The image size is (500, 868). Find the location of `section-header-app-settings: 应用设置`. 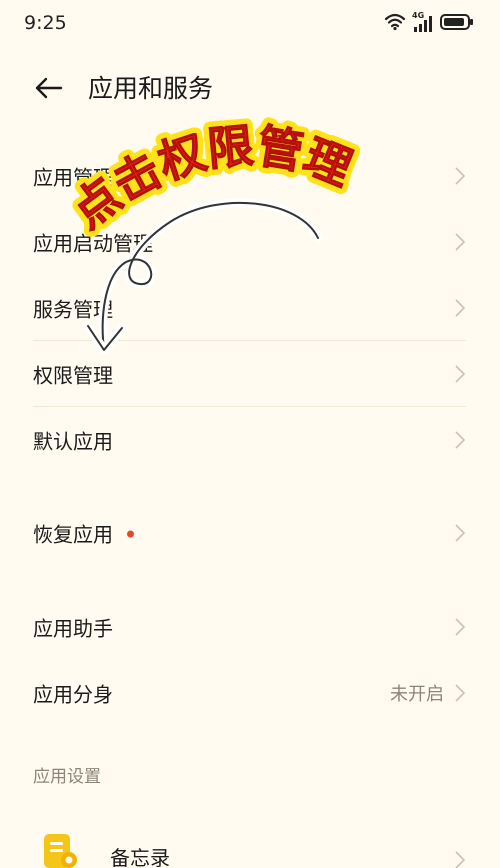

section-header-app-settings: 应用设置 is located at coordinates (67, 777).